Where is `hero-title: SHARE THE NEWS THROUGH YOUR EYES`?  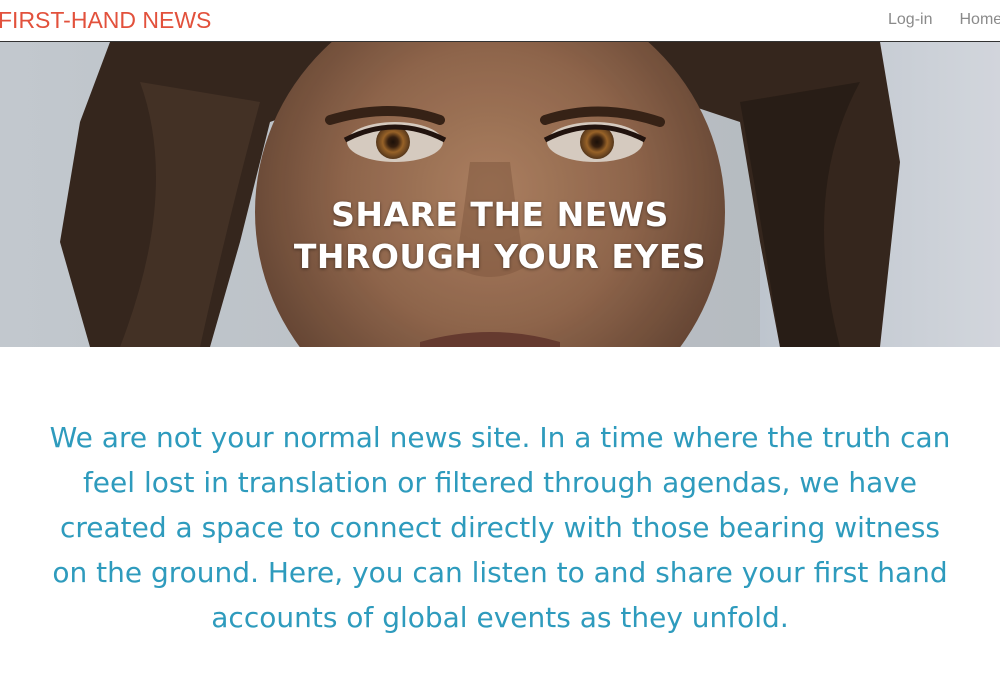 hero-title: SHARE THE NEWS THROUGH YOUR EYES is located at coordinates (500, 236).